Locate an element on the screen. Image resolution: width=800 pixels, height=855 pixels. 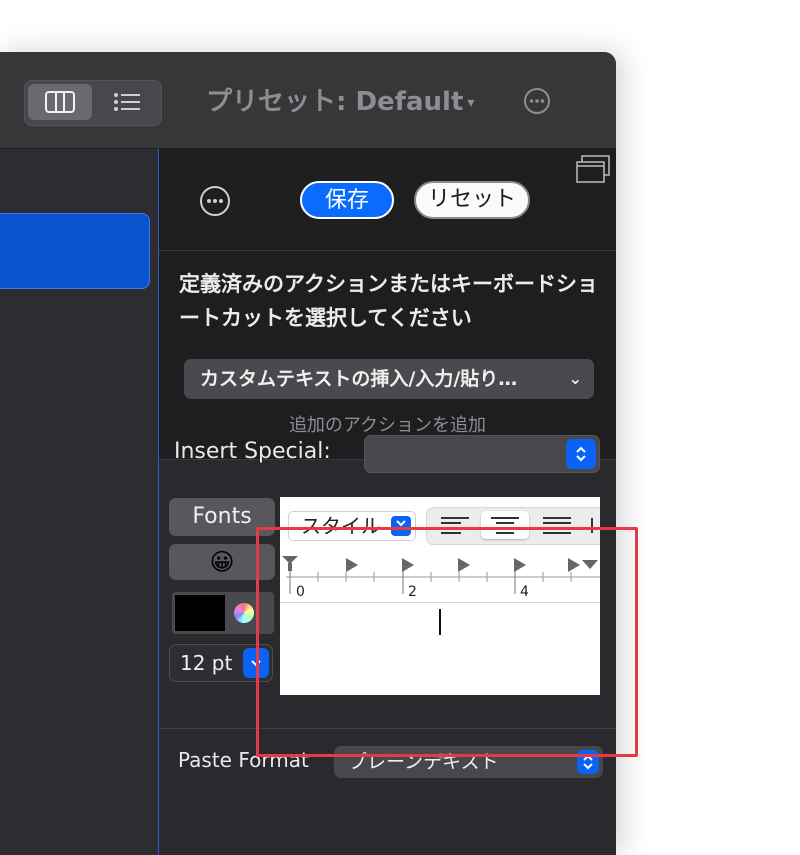
column-view-button is located at coordinates (60, 102).